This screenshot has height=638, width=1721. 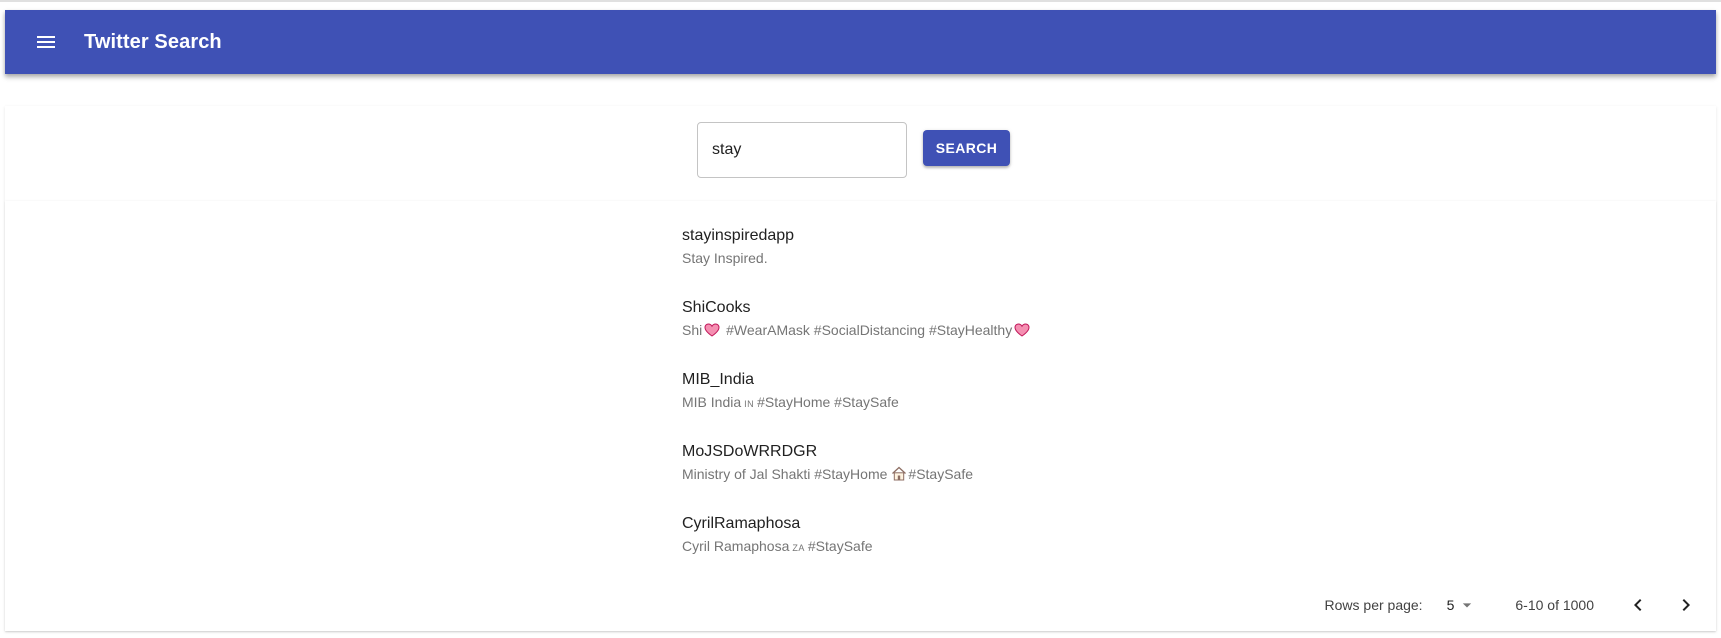 I want to click on chevron-right-icon, so click(x=1686, y=605).